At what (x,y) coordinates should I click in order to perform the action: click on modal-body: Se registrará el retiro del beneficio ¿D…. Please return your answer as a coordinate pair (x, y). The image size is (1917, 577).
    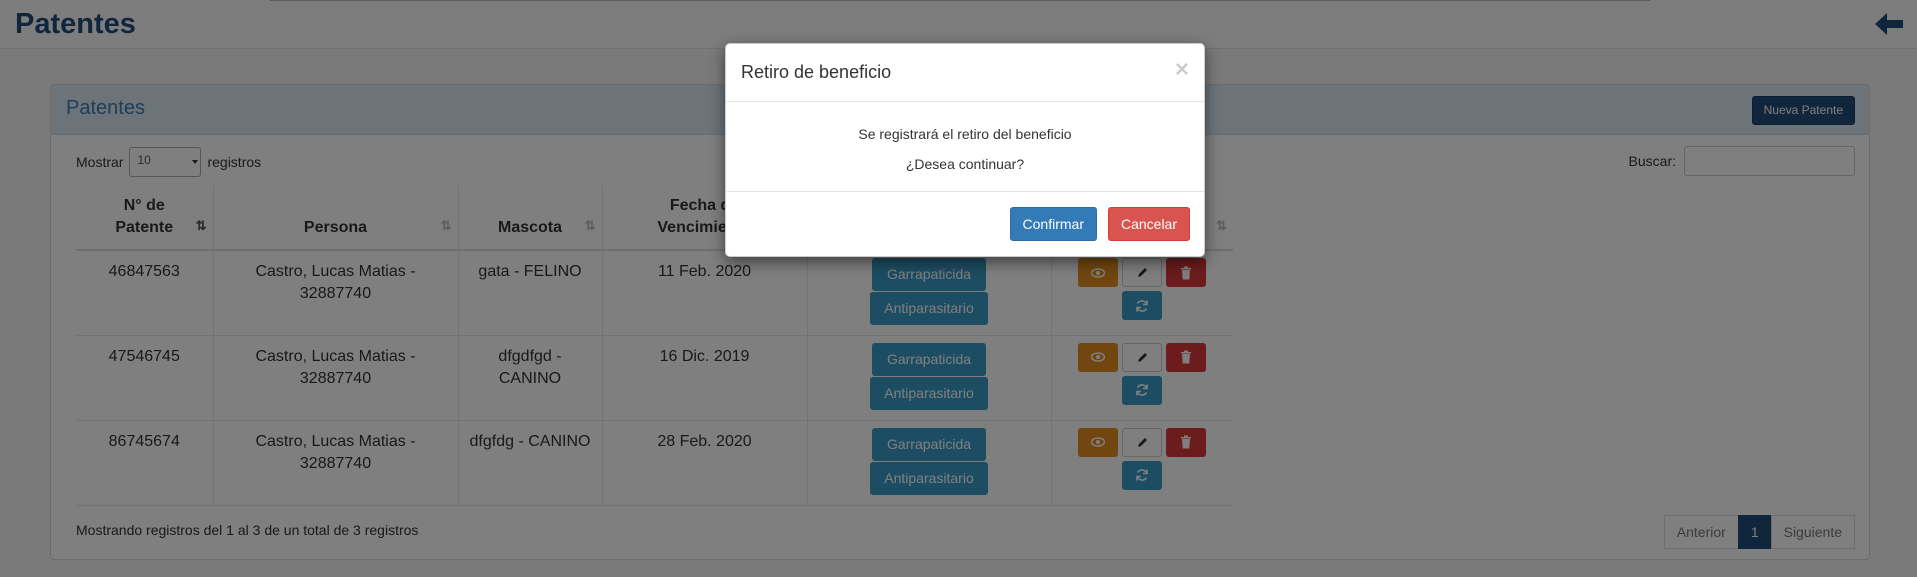
    Looking at the image, I should click on (965, 147).